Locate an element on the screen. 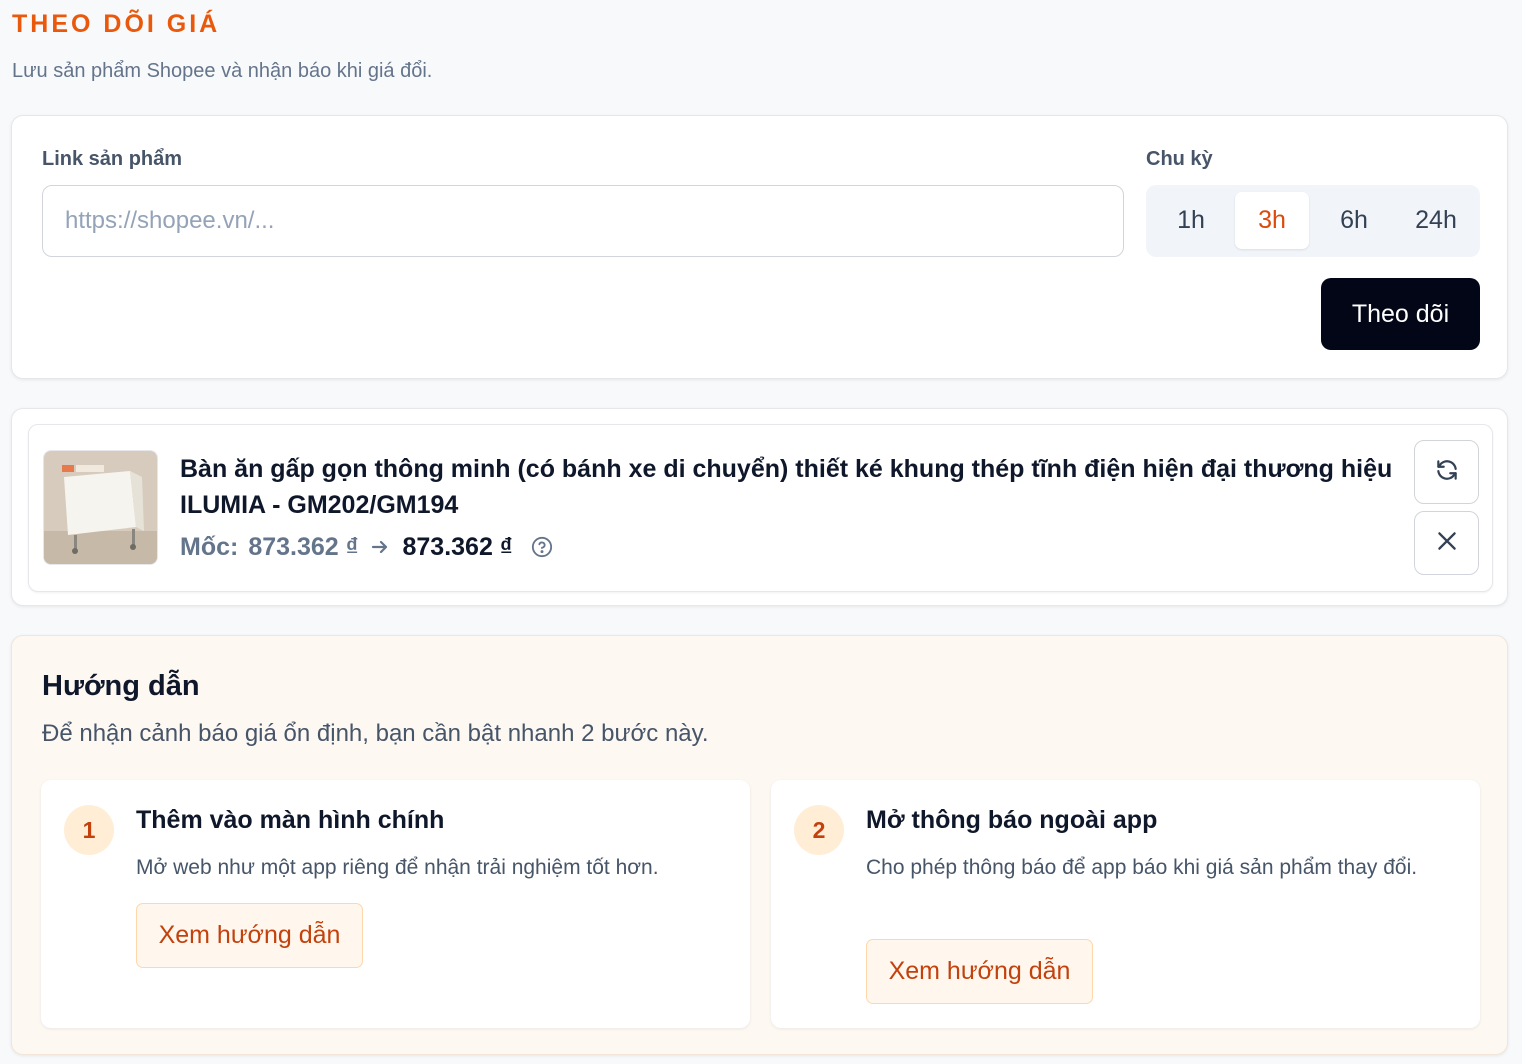  link-label: Link sản phẩm is located at coordinates (112, 159).